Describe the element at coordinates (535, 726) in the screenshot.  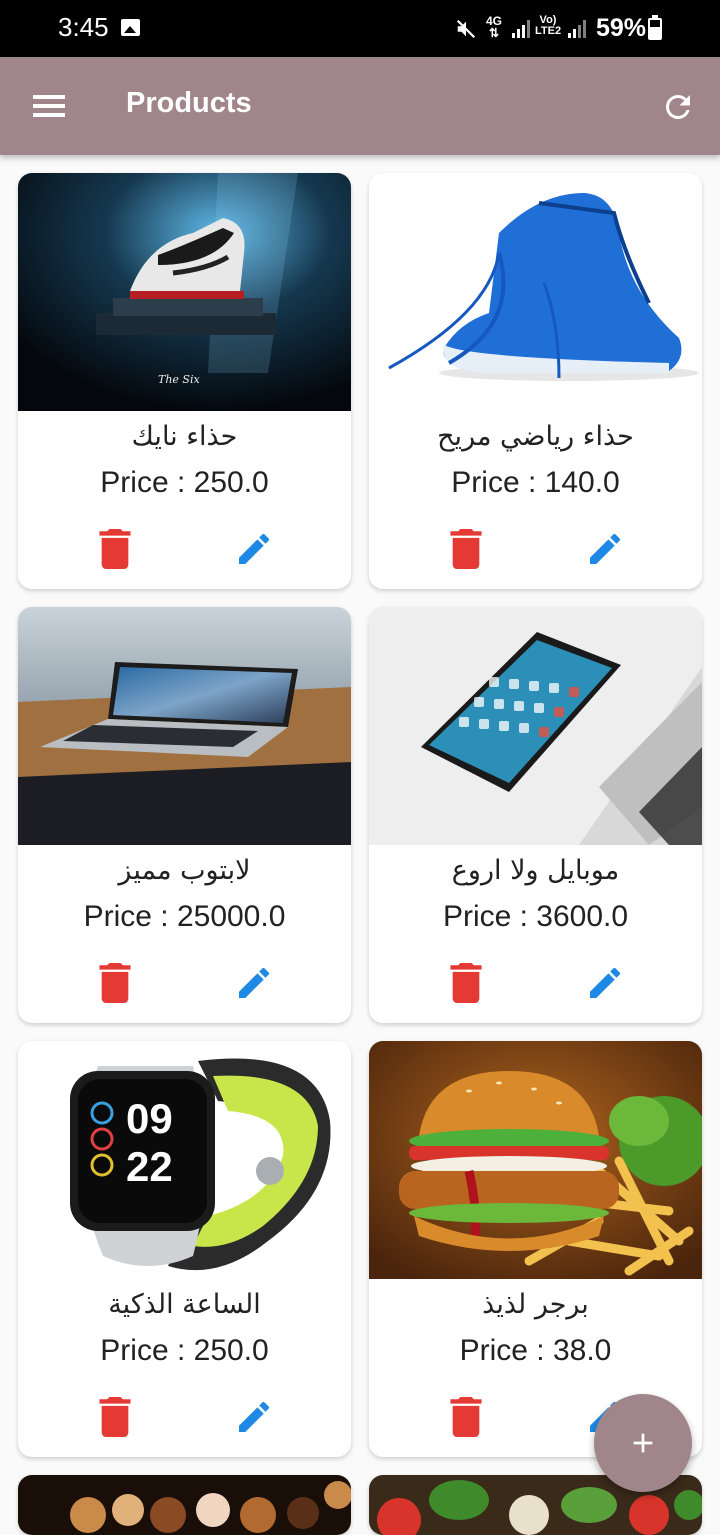
I see `smartphone-image` at that location.